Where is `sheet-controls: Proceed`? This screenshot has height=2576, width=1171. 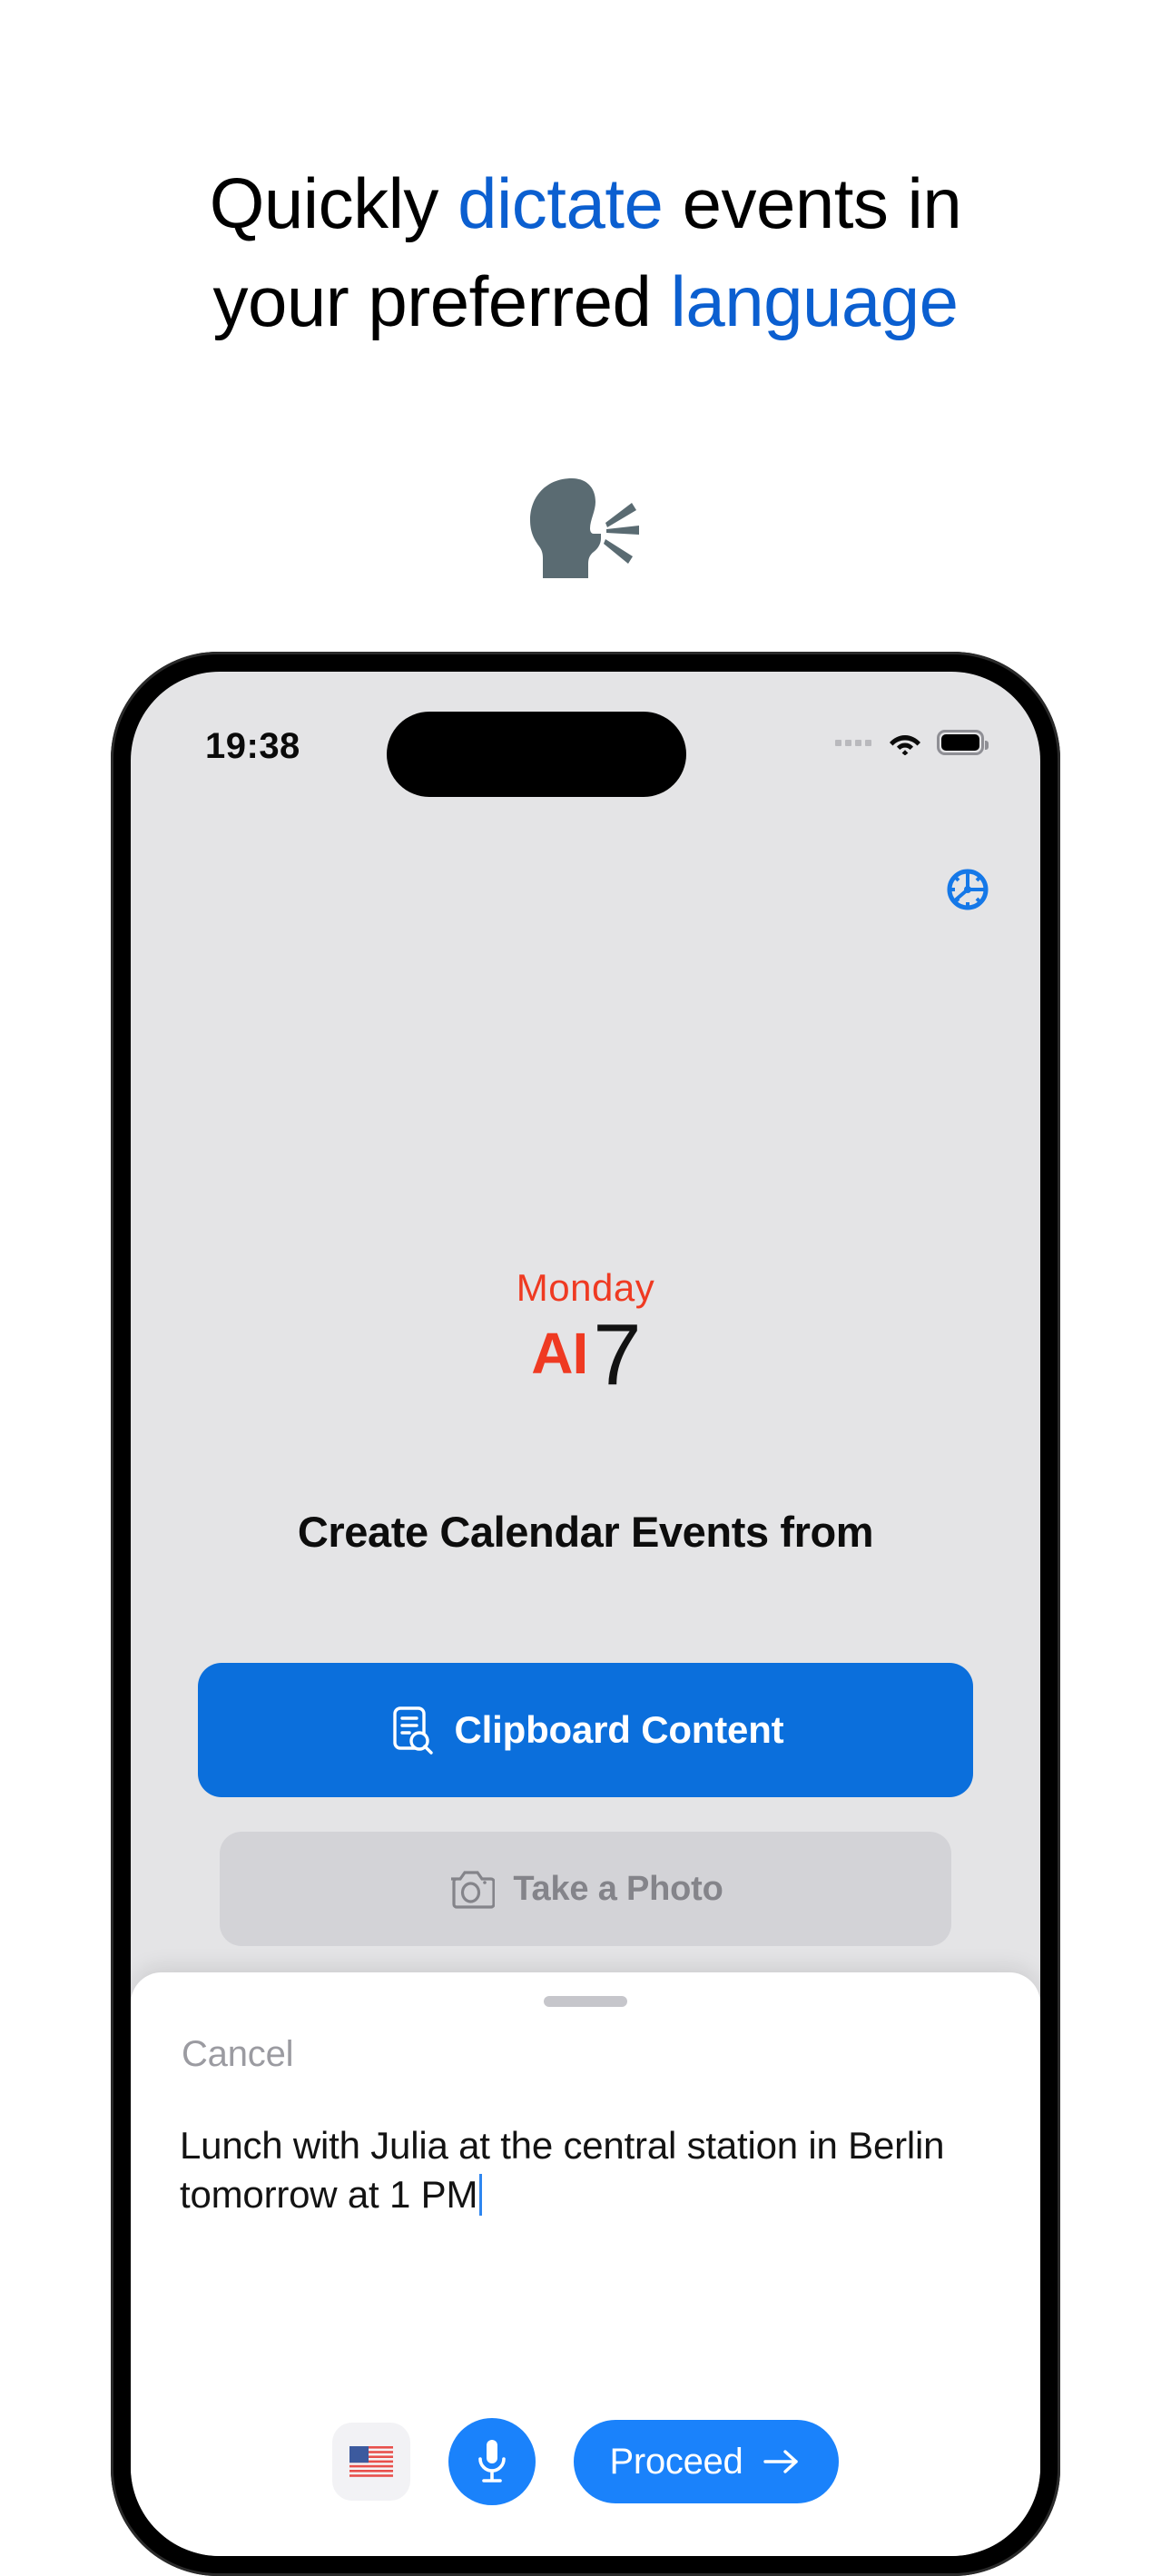
sheet-controls: Proceed is located at coordinates (586, 2461).